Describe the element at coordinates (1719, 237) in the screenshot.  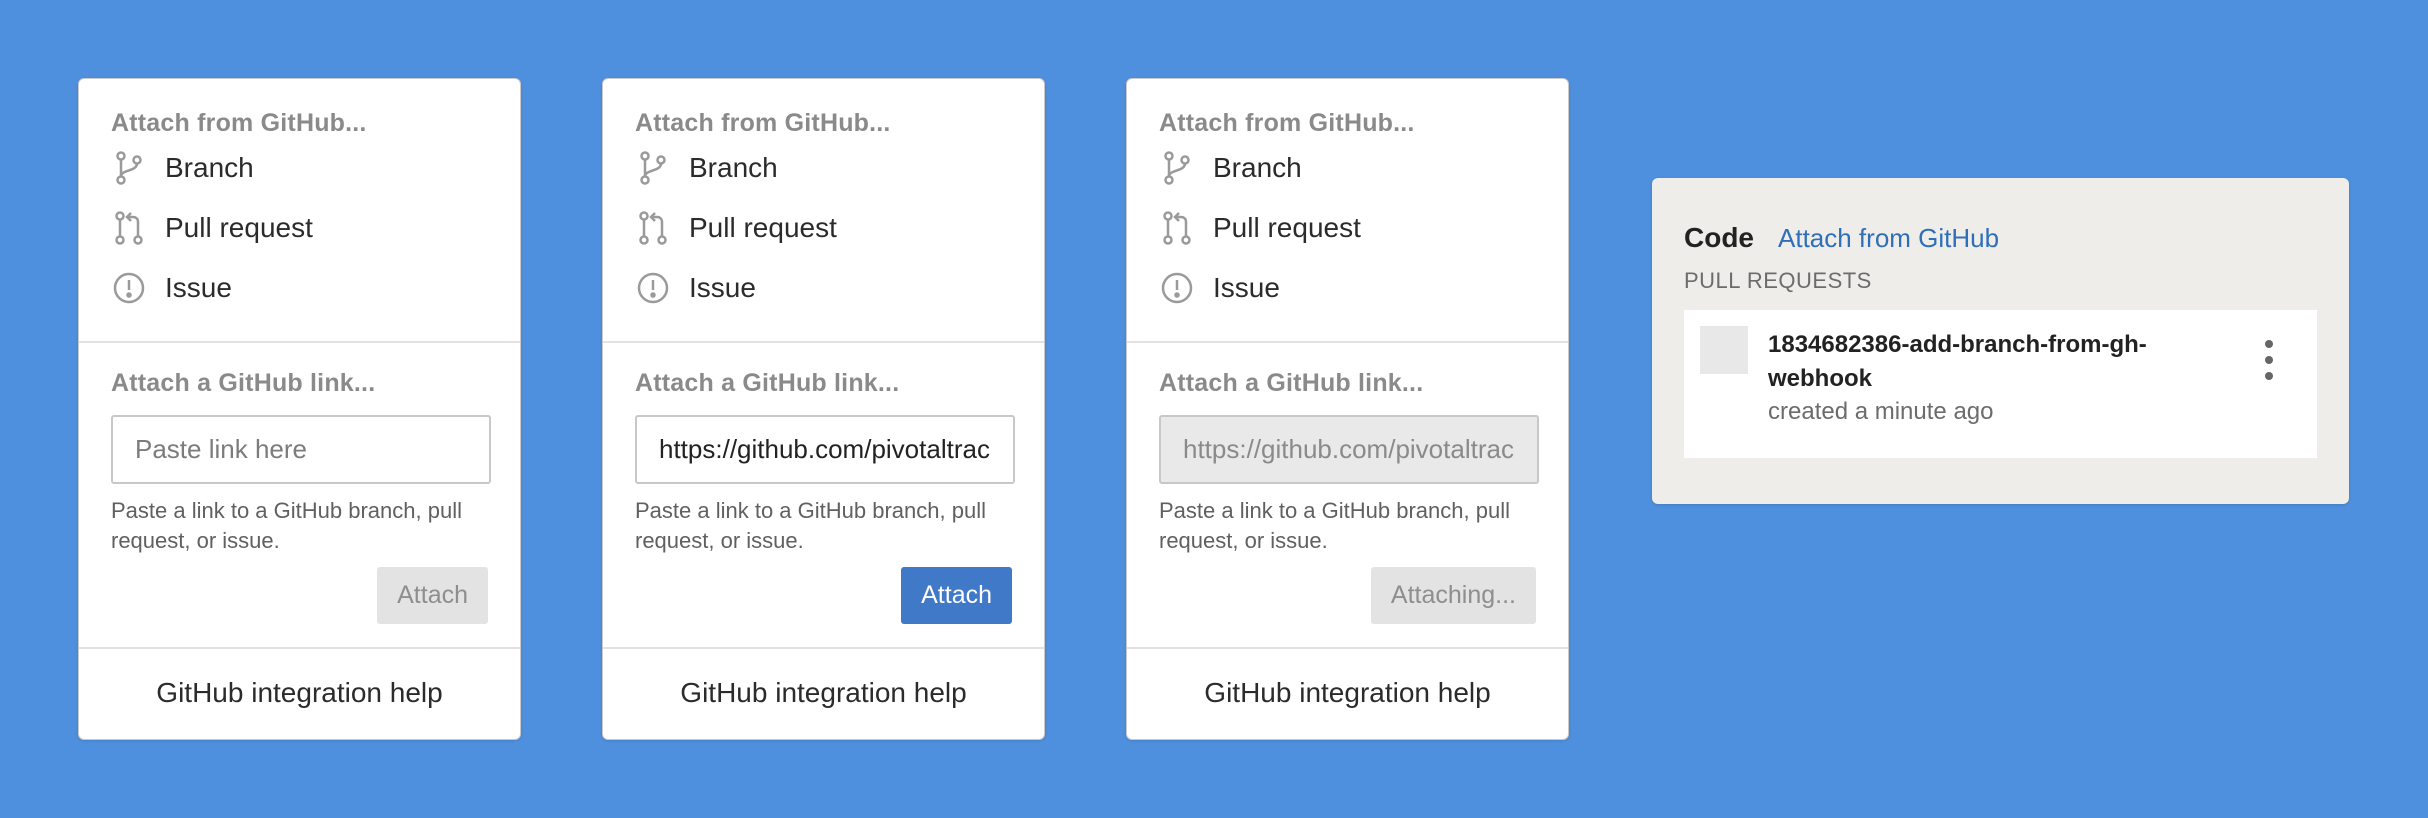
I see `code-title: Code` at that location.